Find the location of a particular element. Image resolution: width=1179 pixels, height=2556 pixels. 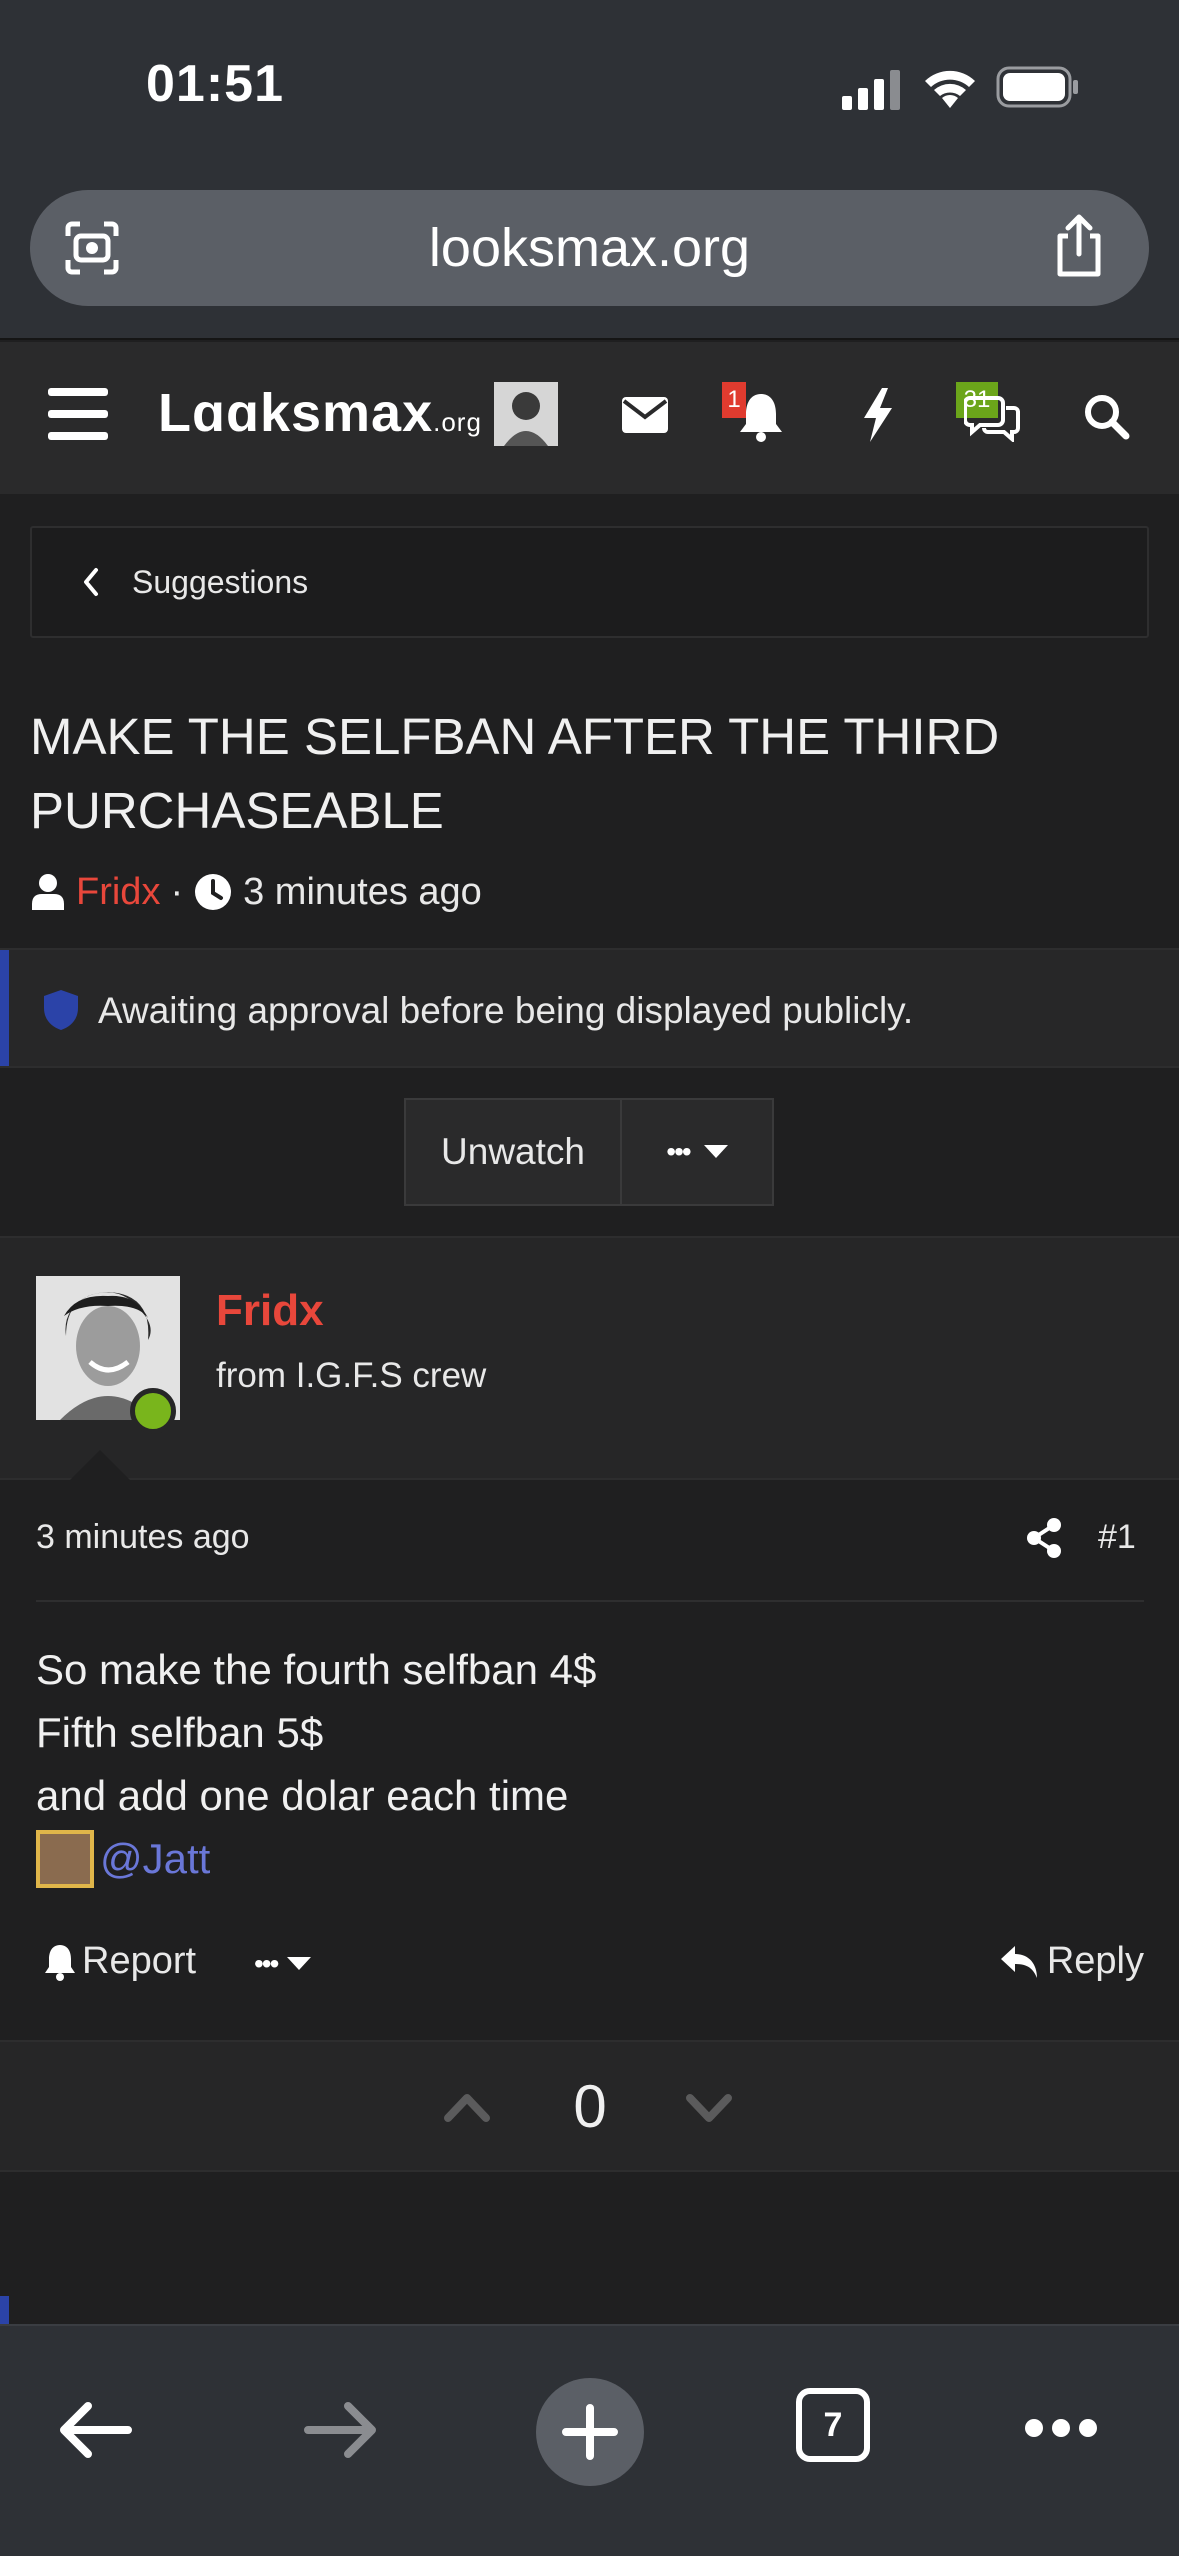

vote-bar: 0 is located at coordinates (589, 2106).